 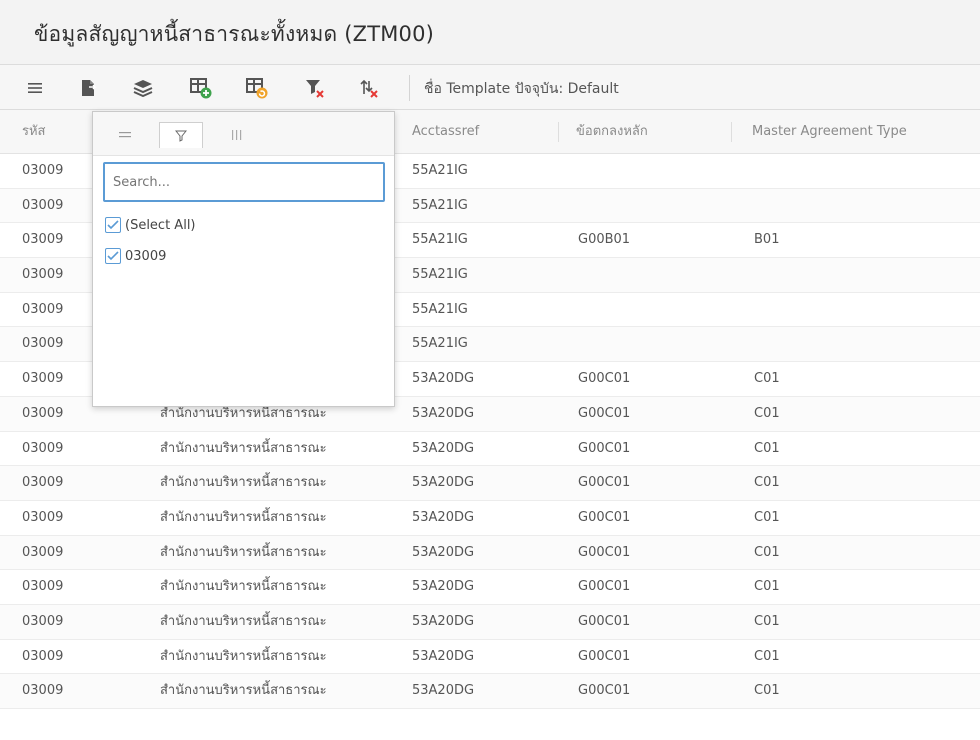 I want to click on template-label: ชื่อ Template ปัจจุบัน: Default, so click(x=521, y=89).